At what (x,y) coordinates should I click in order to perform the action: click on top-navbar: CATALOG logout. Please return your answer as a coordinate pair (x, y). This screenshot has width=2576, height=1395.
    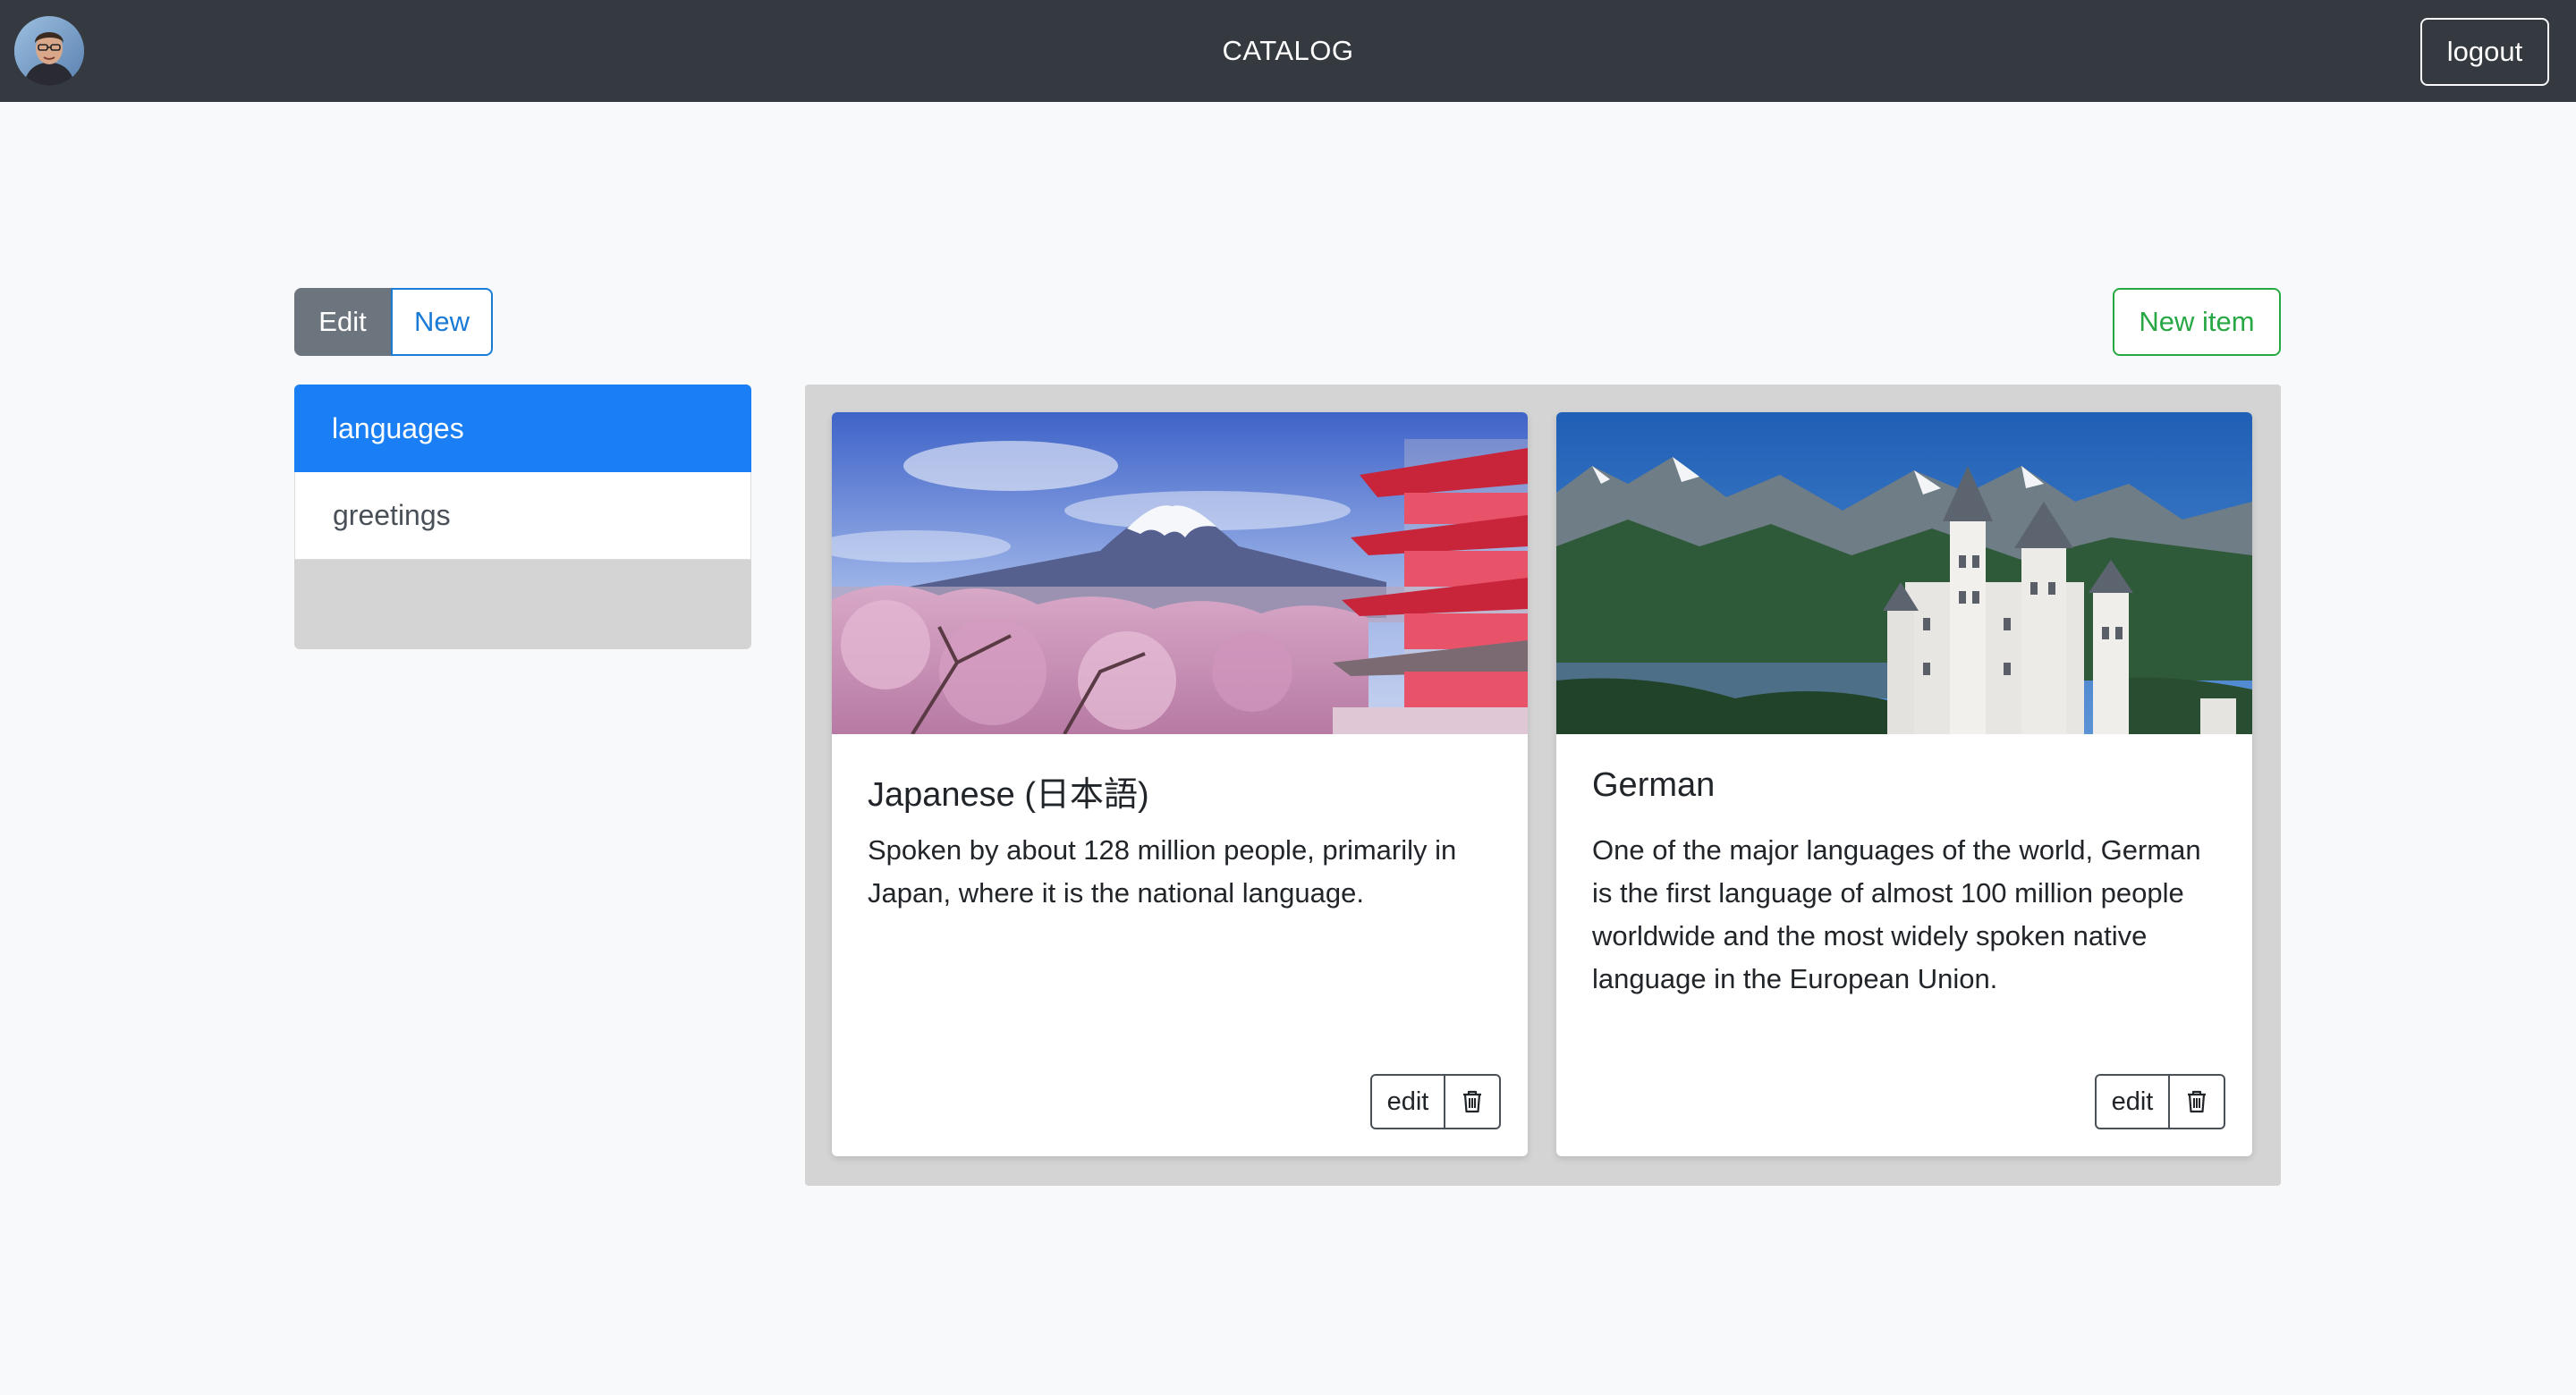
    Looking at the image, I should click on (1288, 51).